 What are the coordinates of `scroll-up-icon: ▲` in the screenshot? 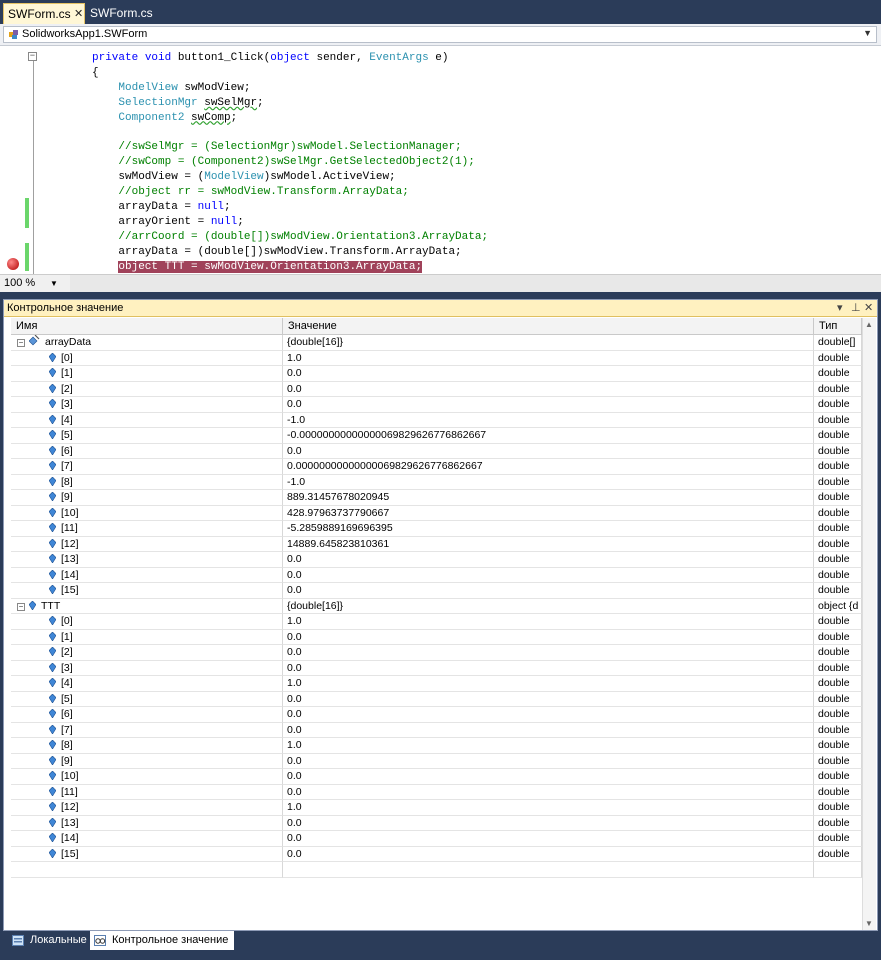 It's located at (869, 324).